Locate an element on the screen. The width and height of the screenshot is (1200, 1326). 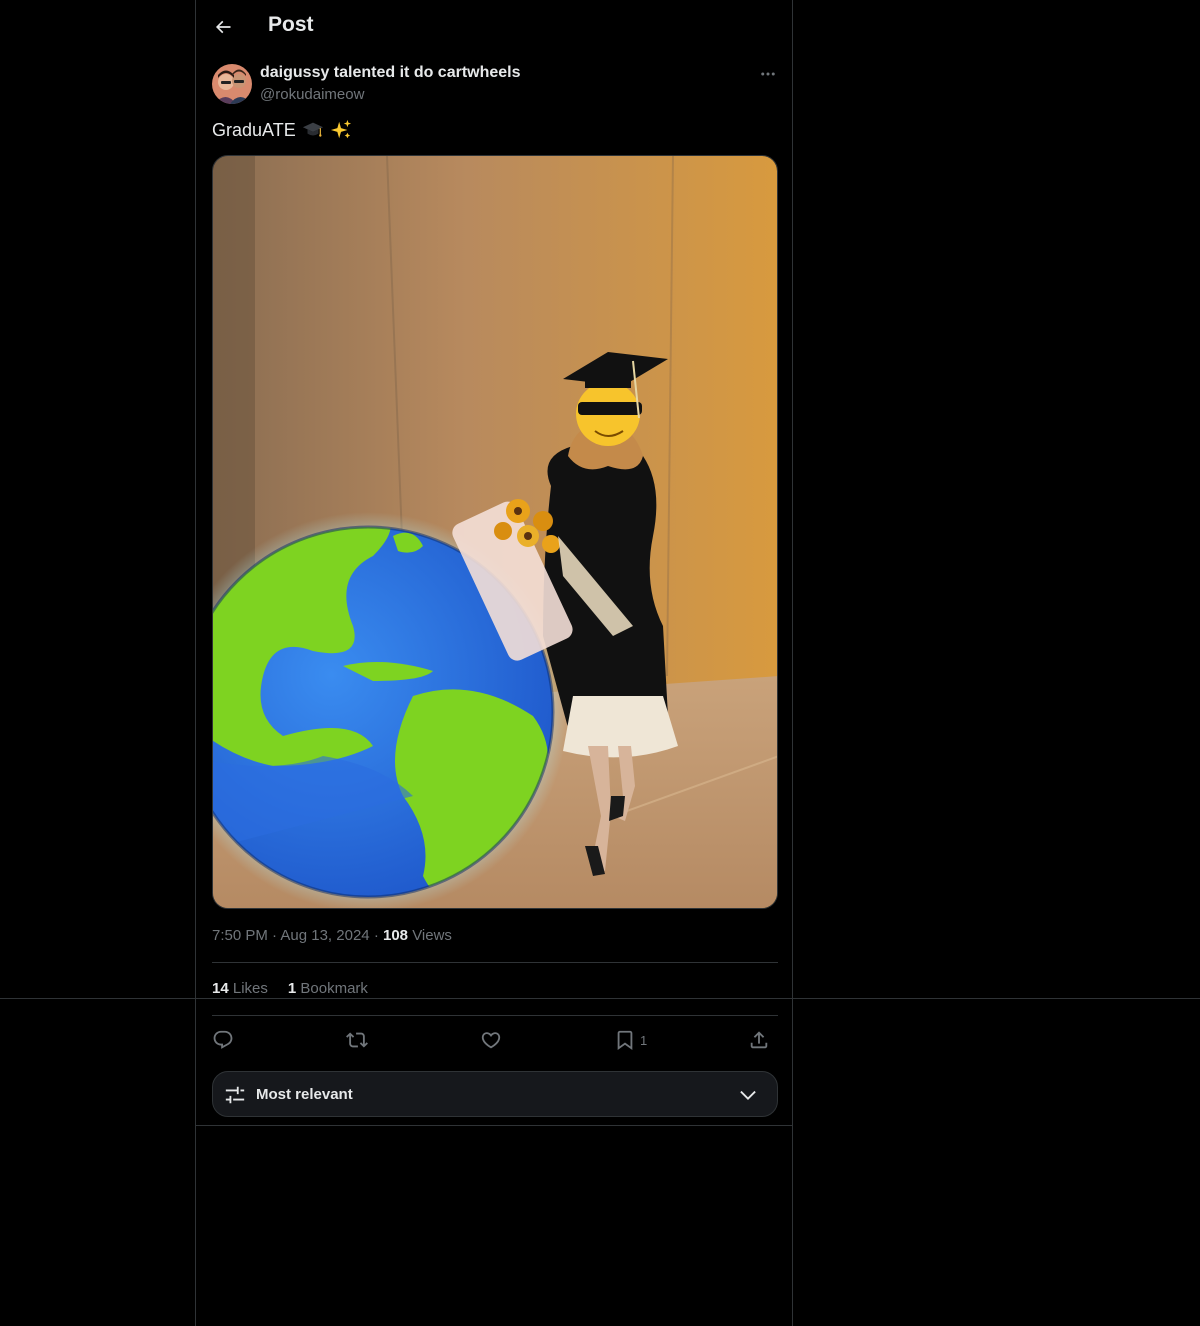
arrow-left-icon is located at coordinates (223, 27).